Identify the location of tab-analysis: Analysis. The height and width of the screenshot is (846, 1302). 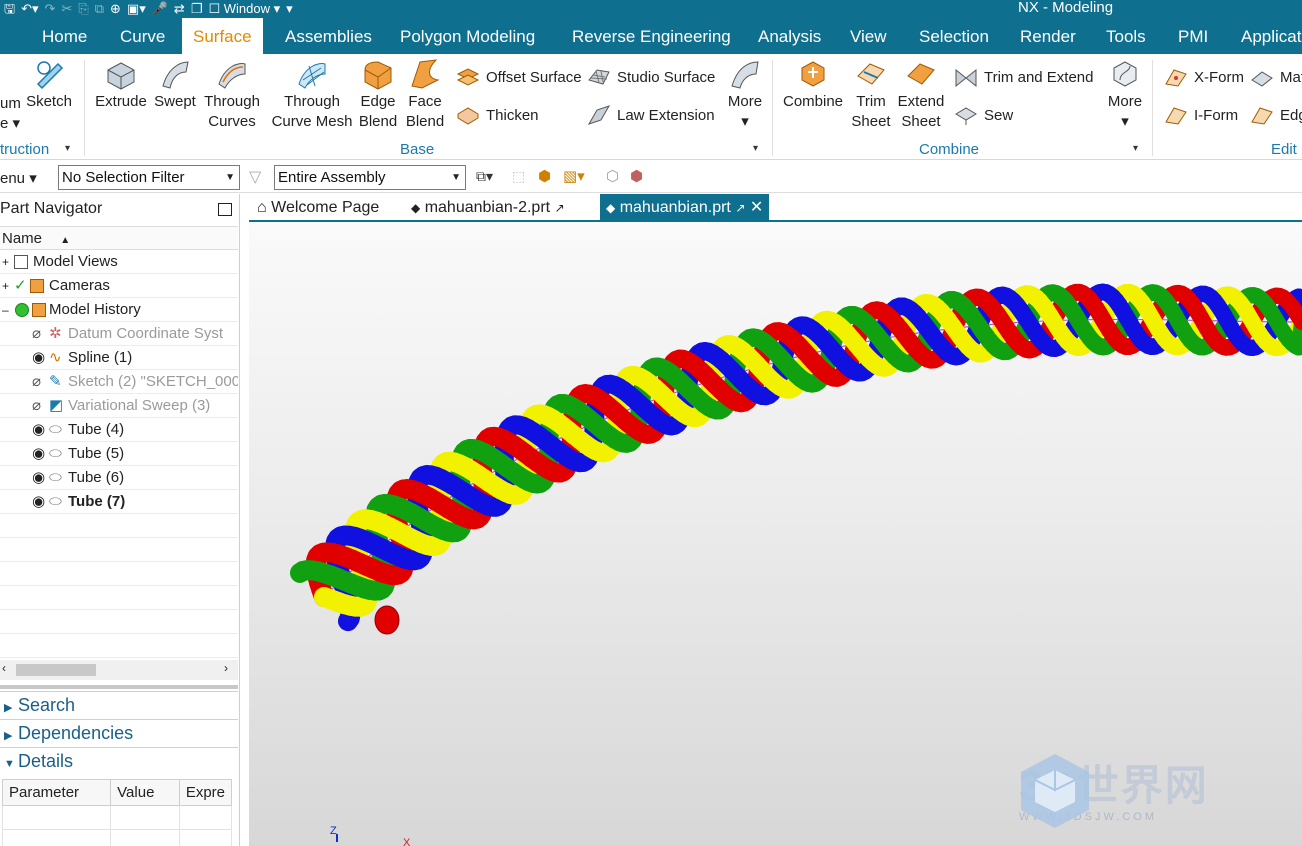
(789, 36).